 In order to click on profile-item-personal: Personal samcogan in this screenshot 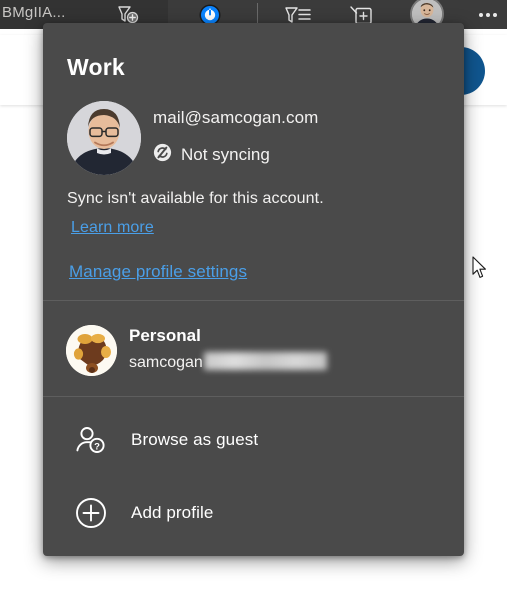, I will do `click(253, 350)`.